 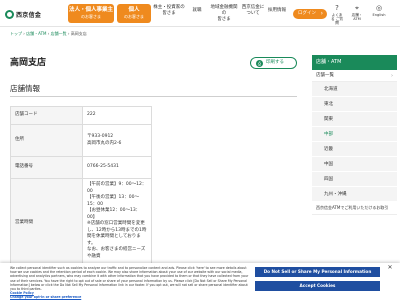 What do you see at coordinates (337, 19) in the screenshot?
I see `faq-label: よくある ご質問` at bounding box center [337, 19].